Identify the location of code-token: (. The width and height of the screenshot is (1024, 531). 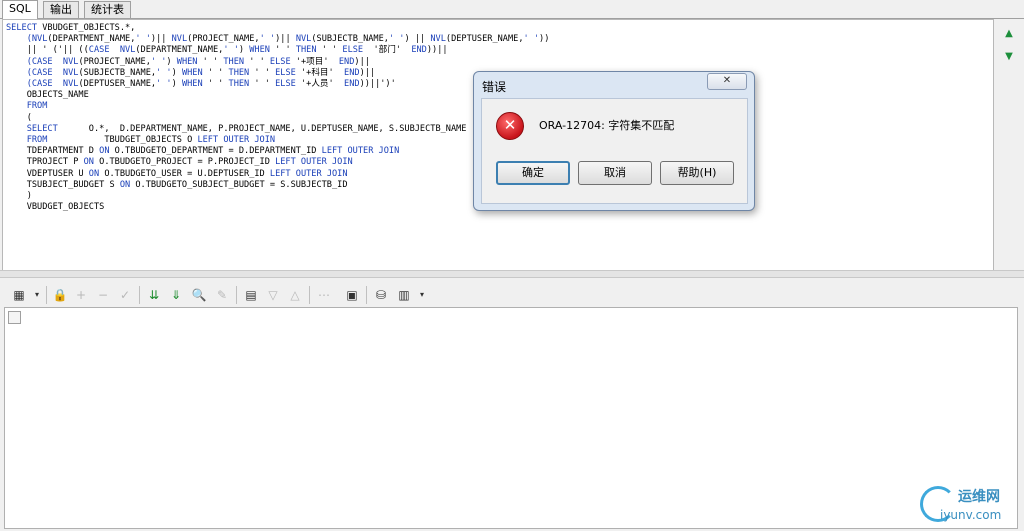
(19, 117).